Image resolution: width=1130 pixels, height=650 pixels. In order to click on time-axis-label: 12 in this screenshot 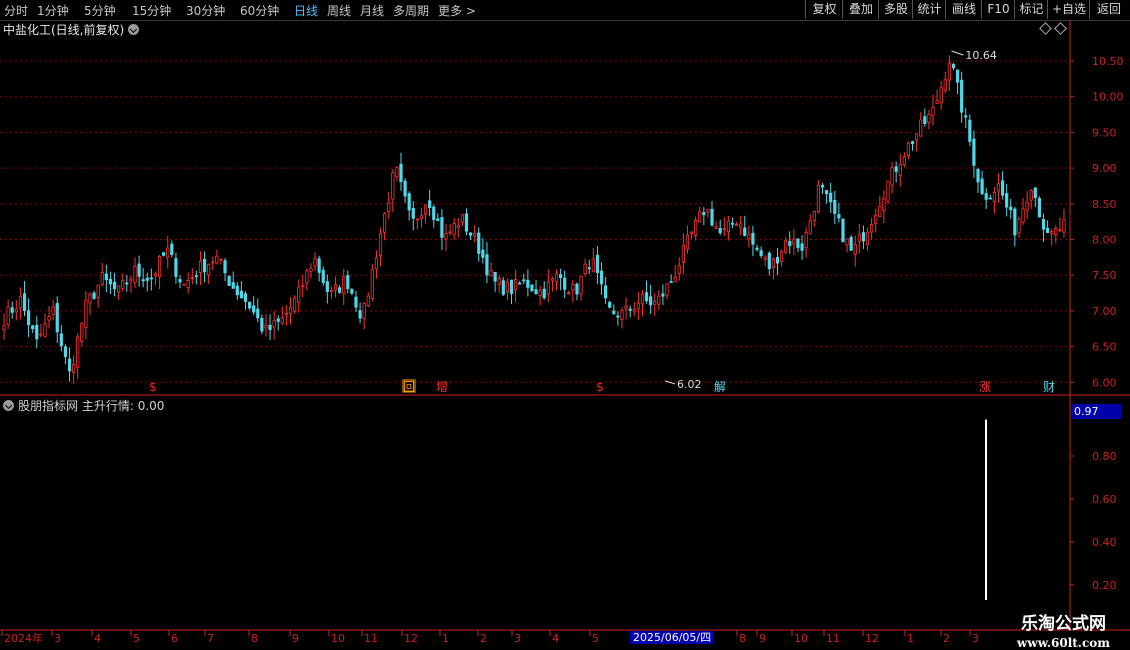, I will do `click(411, 638)`.